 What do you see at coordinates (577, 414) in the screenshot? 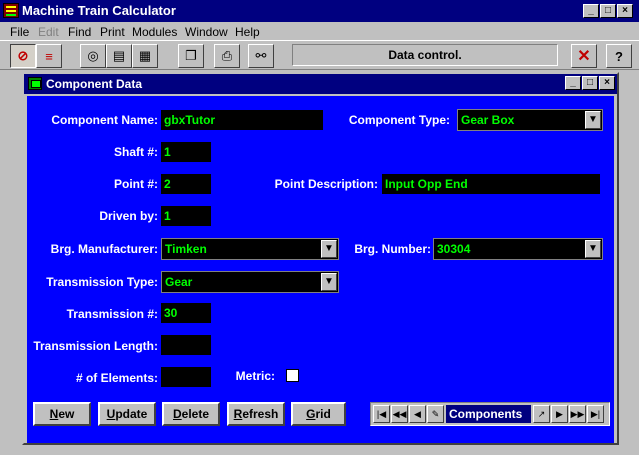
I see `next-page-icon: ▶▶` at bounding box center [577, 414].